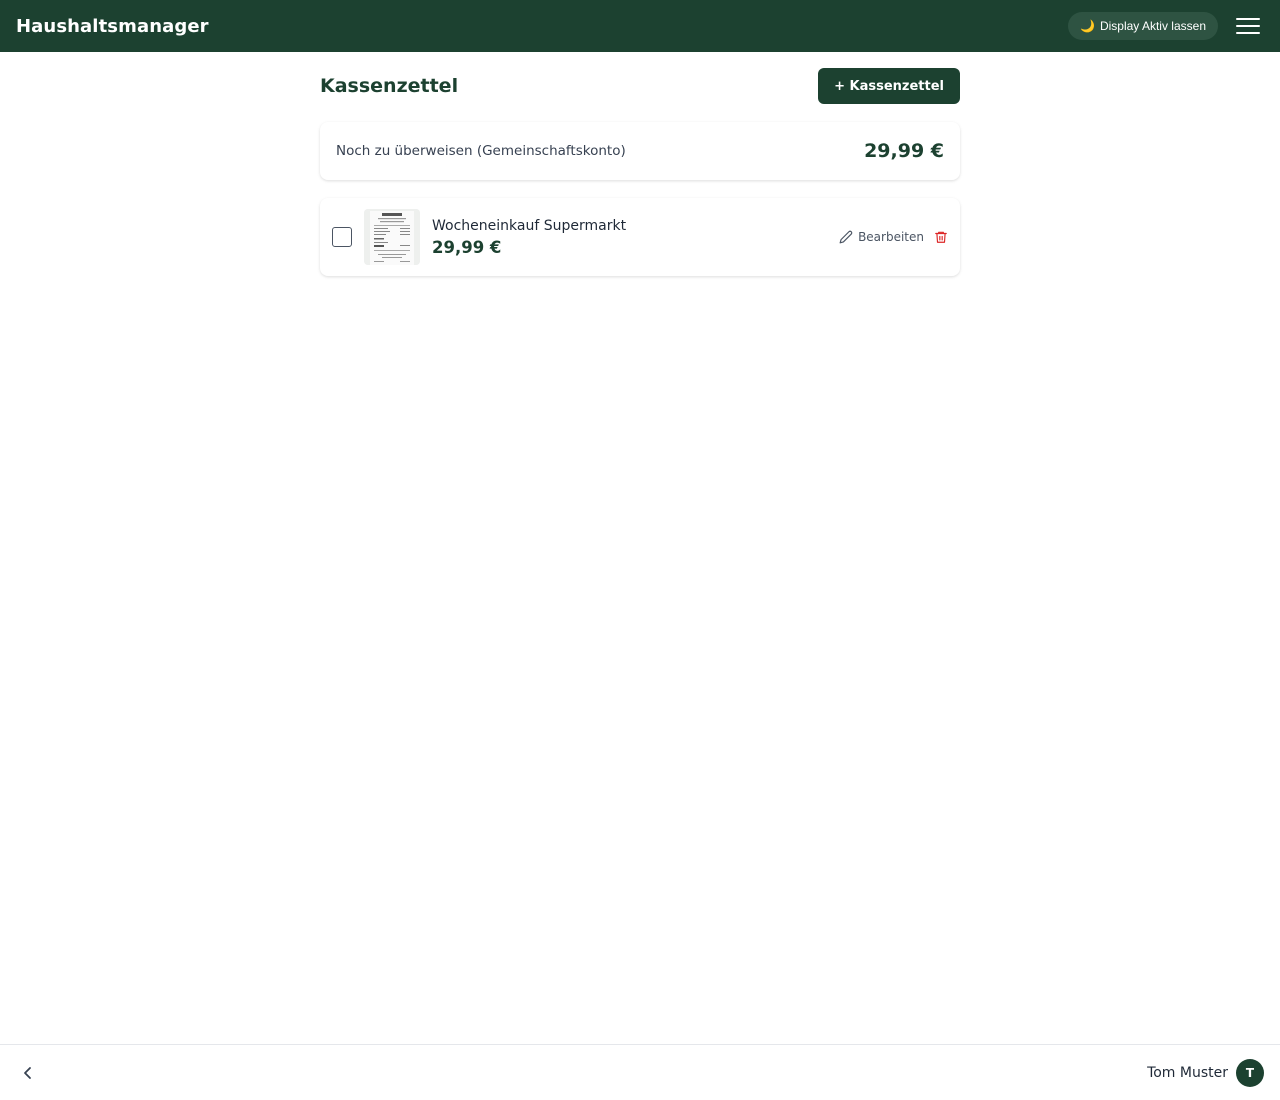 This screenshot has width=1280, height=1100. I want to click on back-button, so click(28, 1073).